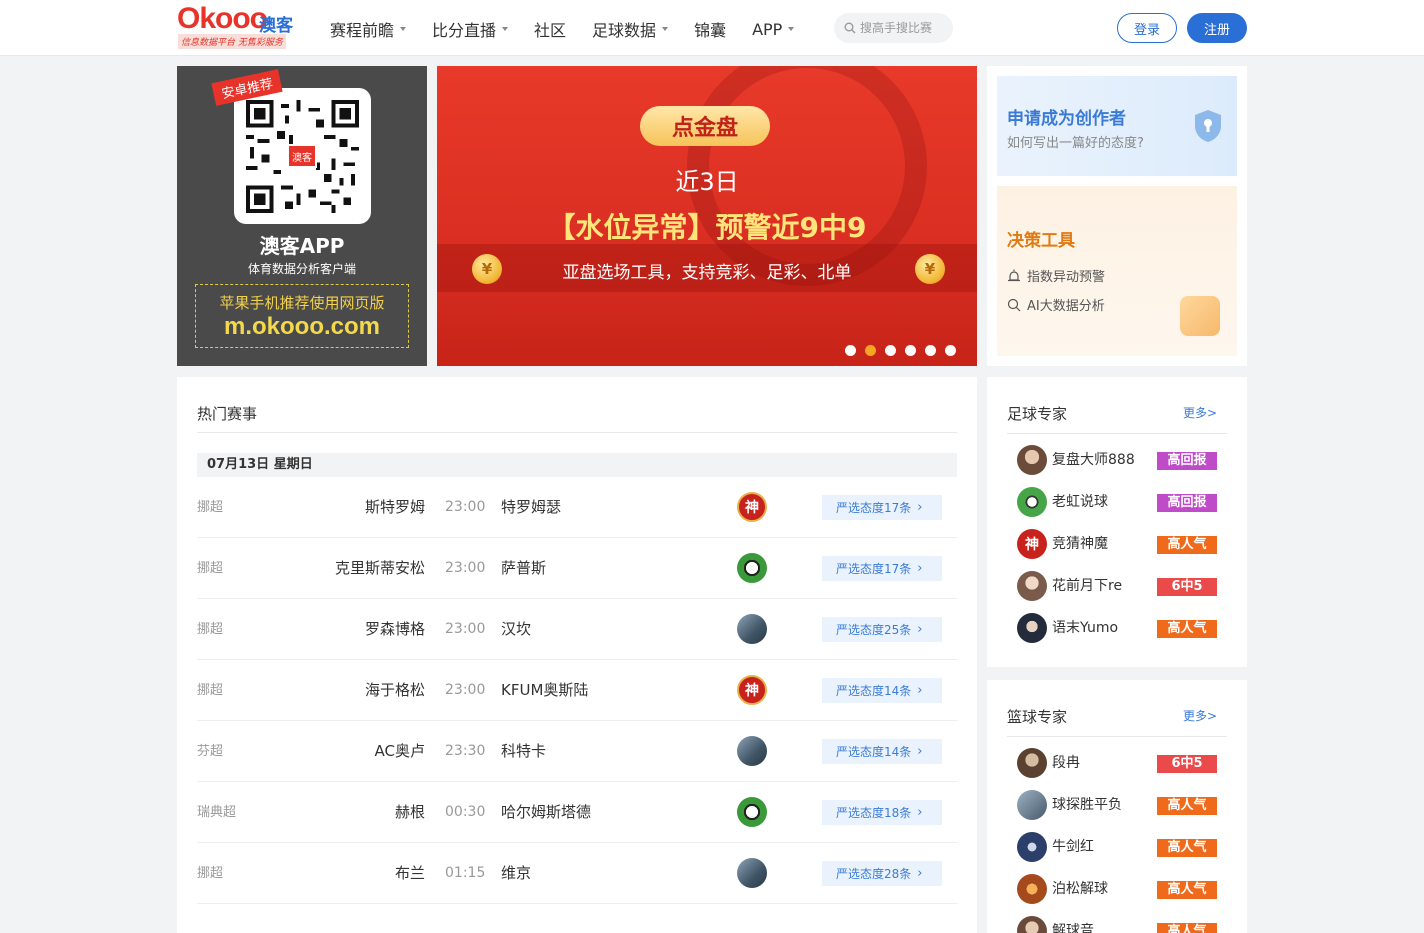 This screenshot has width=1424, height=933. I want to click on away-team: KFUM奥斯陆, so click(544, 690).